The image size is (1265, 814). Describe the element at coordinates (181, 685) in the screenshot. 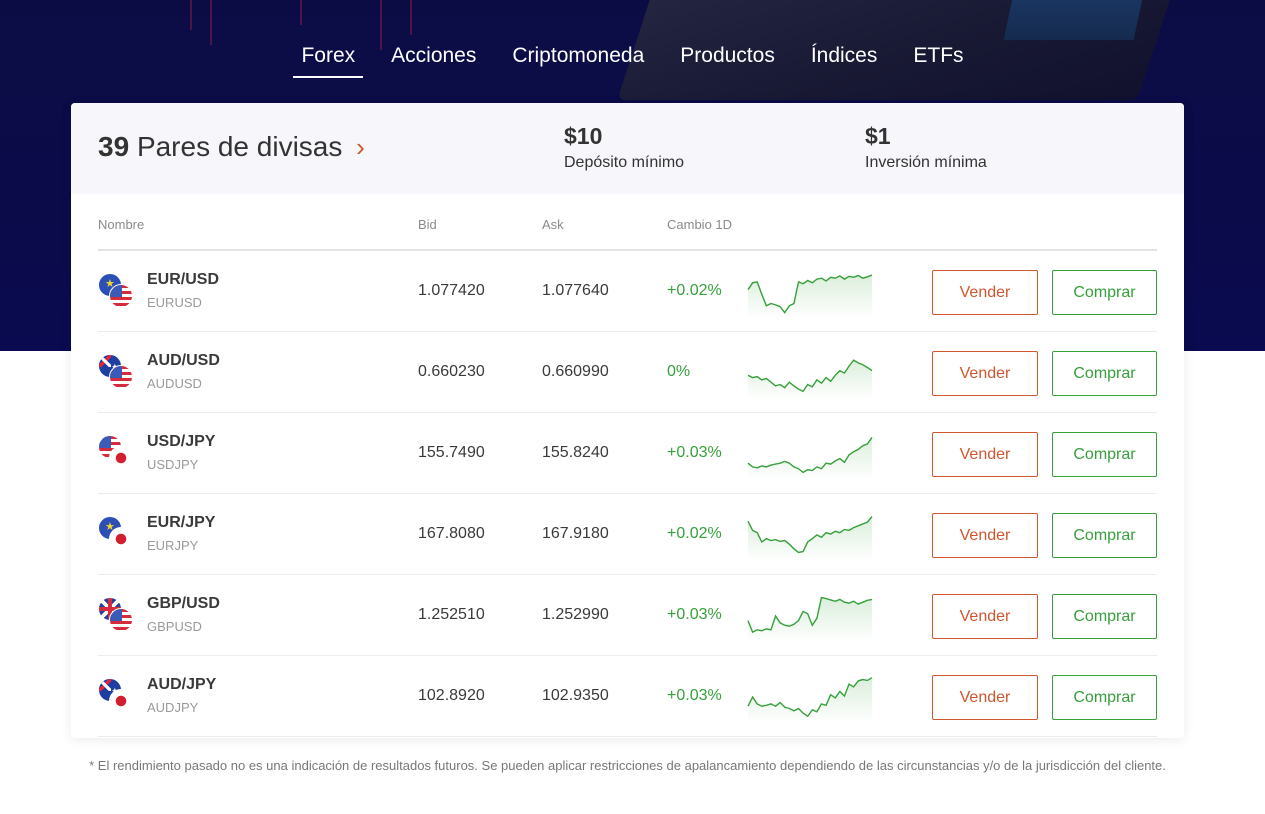

I see `pair-symbol: AUD/JPY` at that location.